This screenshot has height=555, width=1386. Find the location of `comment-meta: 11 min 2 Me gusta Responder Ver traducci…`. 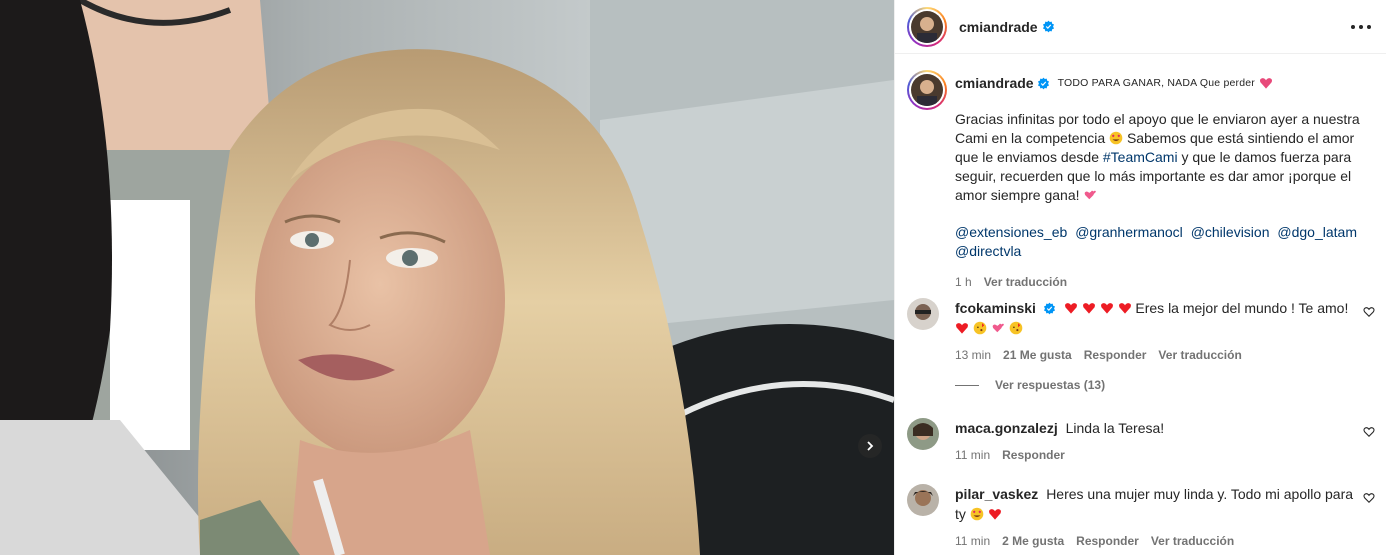

comment-meta: 11 min 2 Me gusta Responder Ver traducci… is located at coordinates (1166, 541).